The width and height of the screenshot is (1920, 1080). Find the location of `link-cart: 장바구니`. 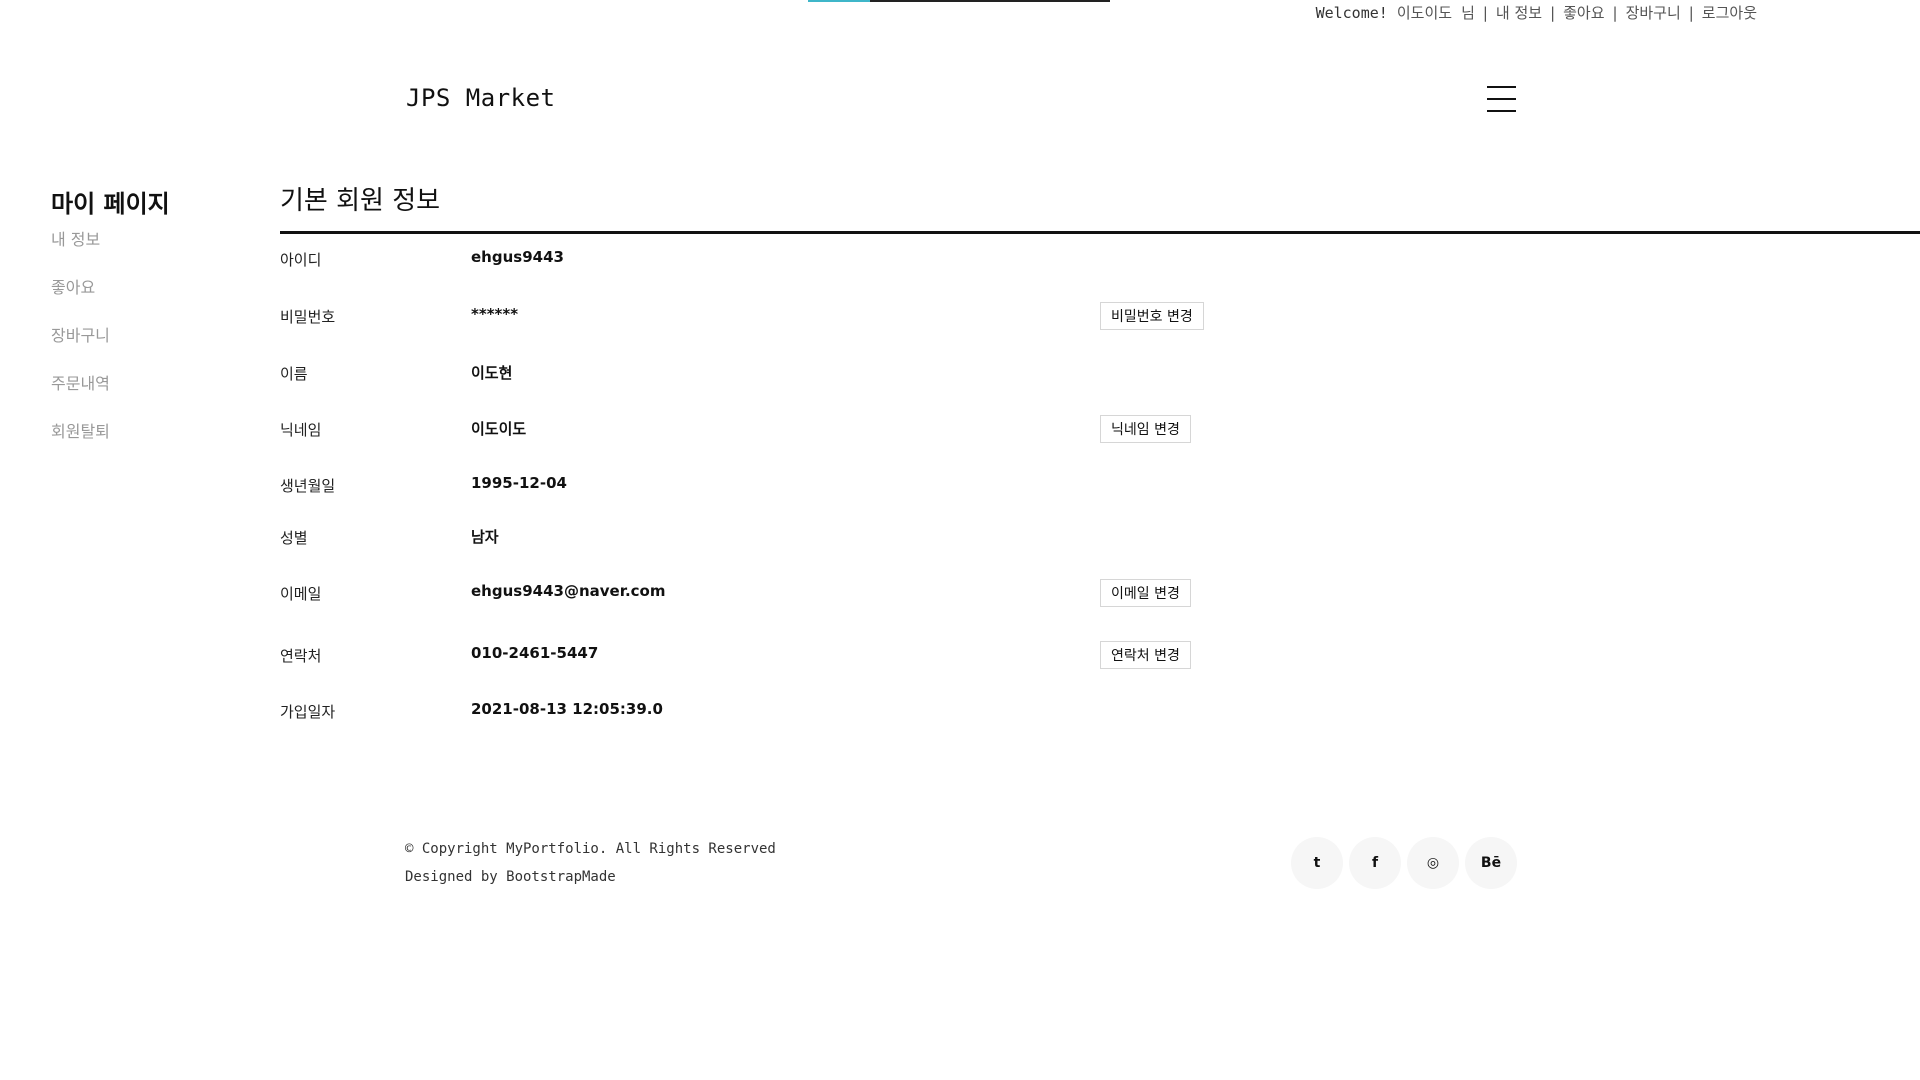

link-cart: 장바구니 is located at coordinates (1653, 13).